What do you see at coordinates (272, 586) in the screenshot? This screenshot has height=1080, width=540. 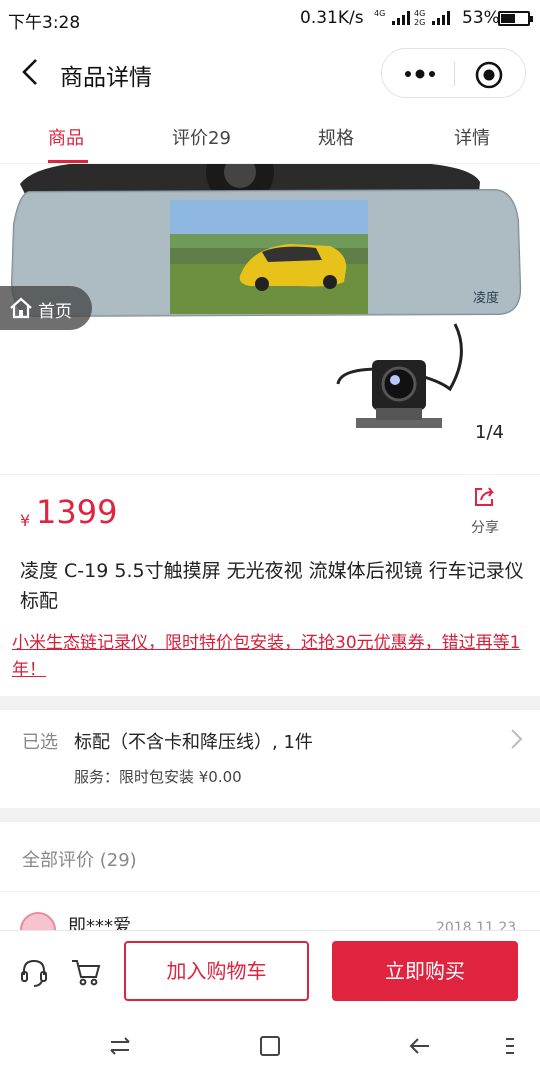 I see `product-name: 凌度 C-19 5.5寸触摸屏 无光夜视 流媒体后视镜 行车记录仪 标配` at bounding box center [272, 586].